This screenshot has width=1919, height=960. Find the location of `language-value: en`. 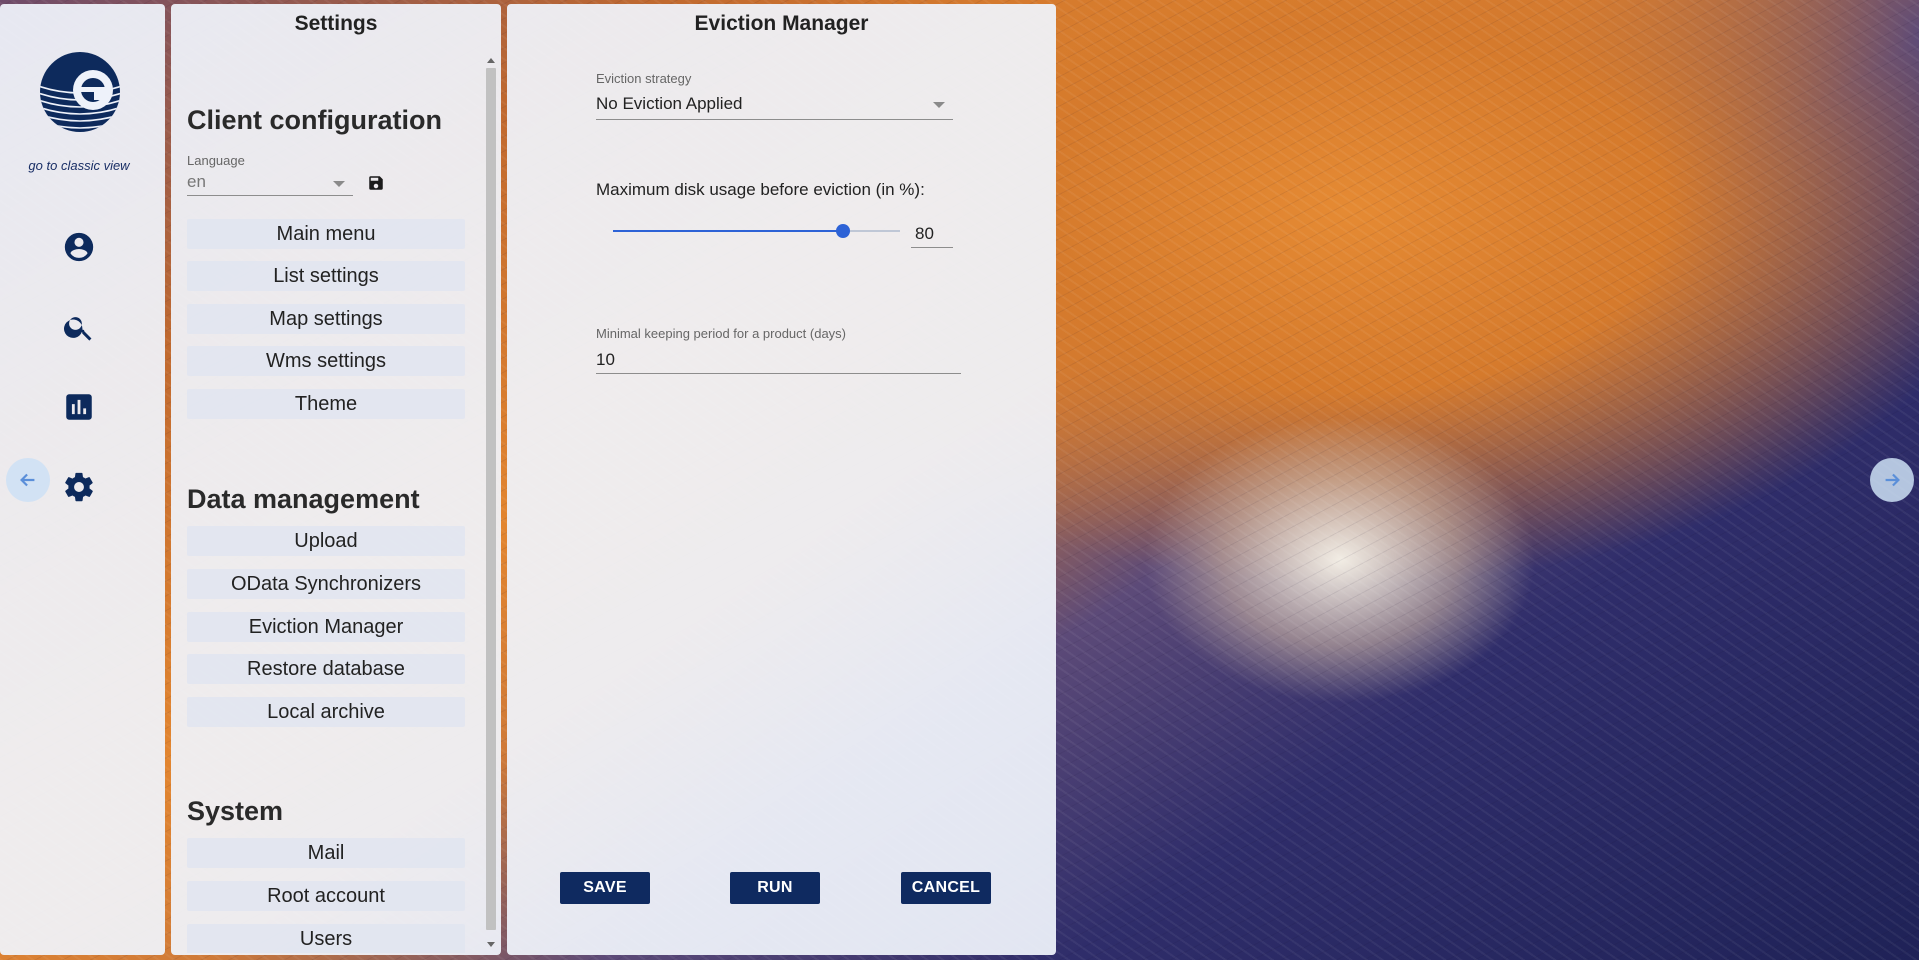

language-value: en is located at coordinates (196, 181).